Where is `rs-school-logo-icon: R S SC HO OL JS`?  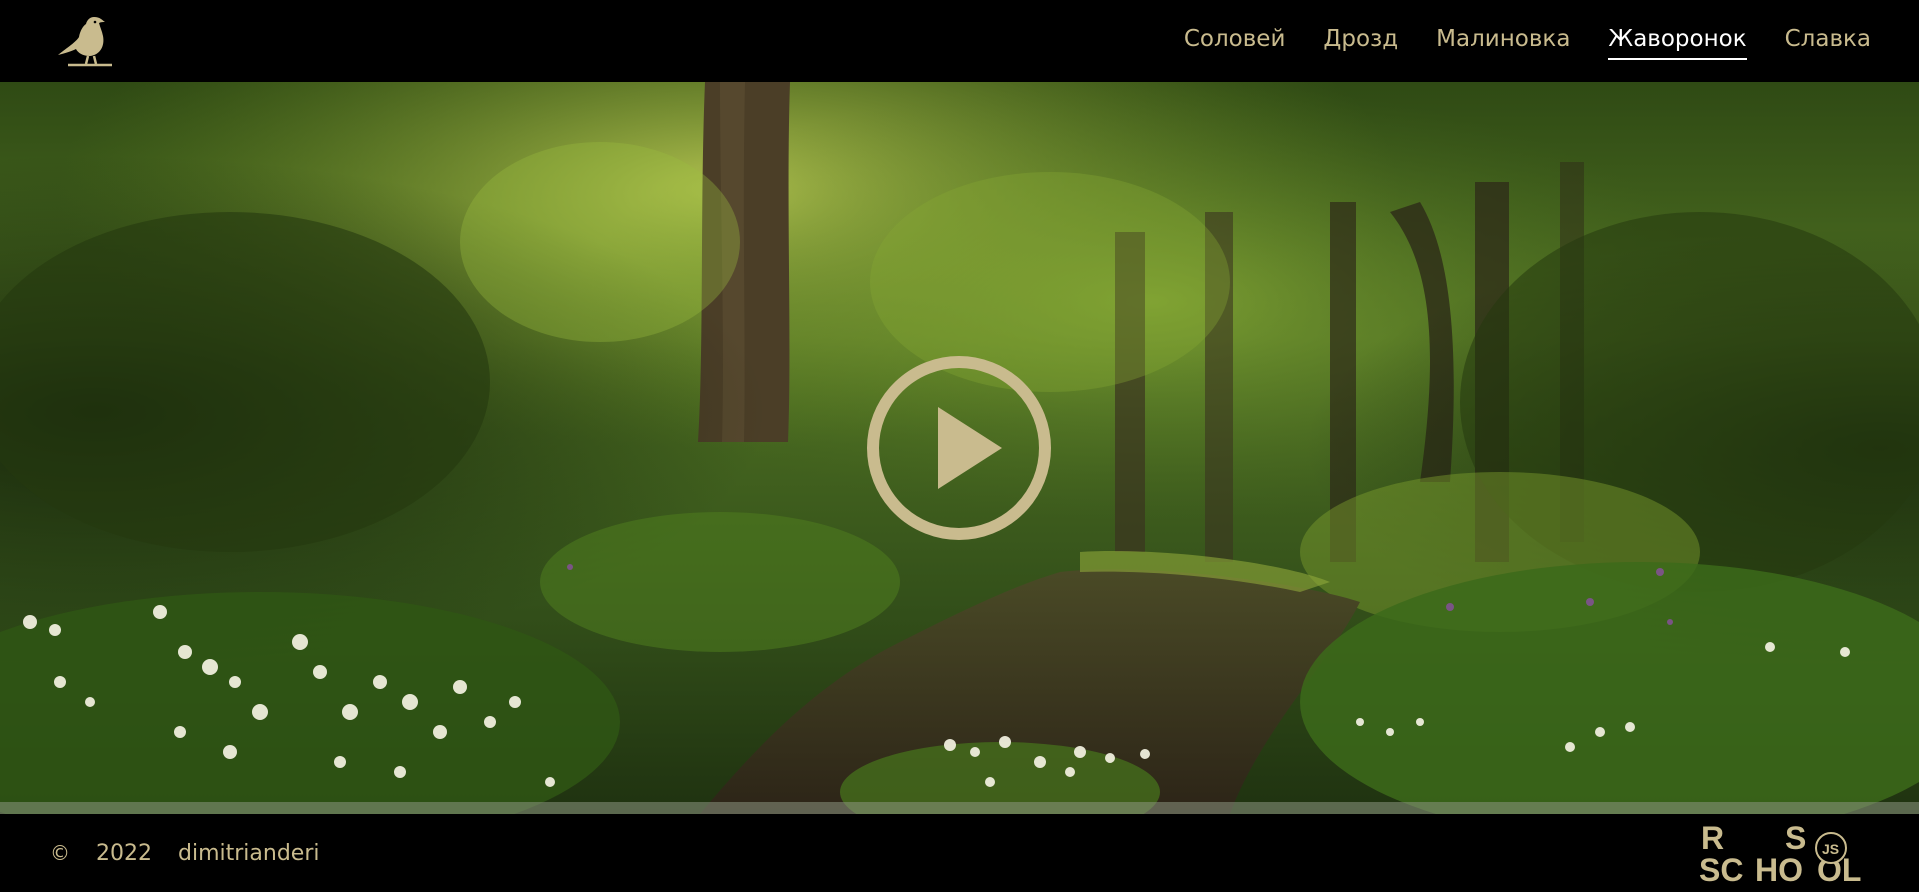
rs-school-logo-icon: R S SC HO OL JS is located at coordinates (1784, 853).